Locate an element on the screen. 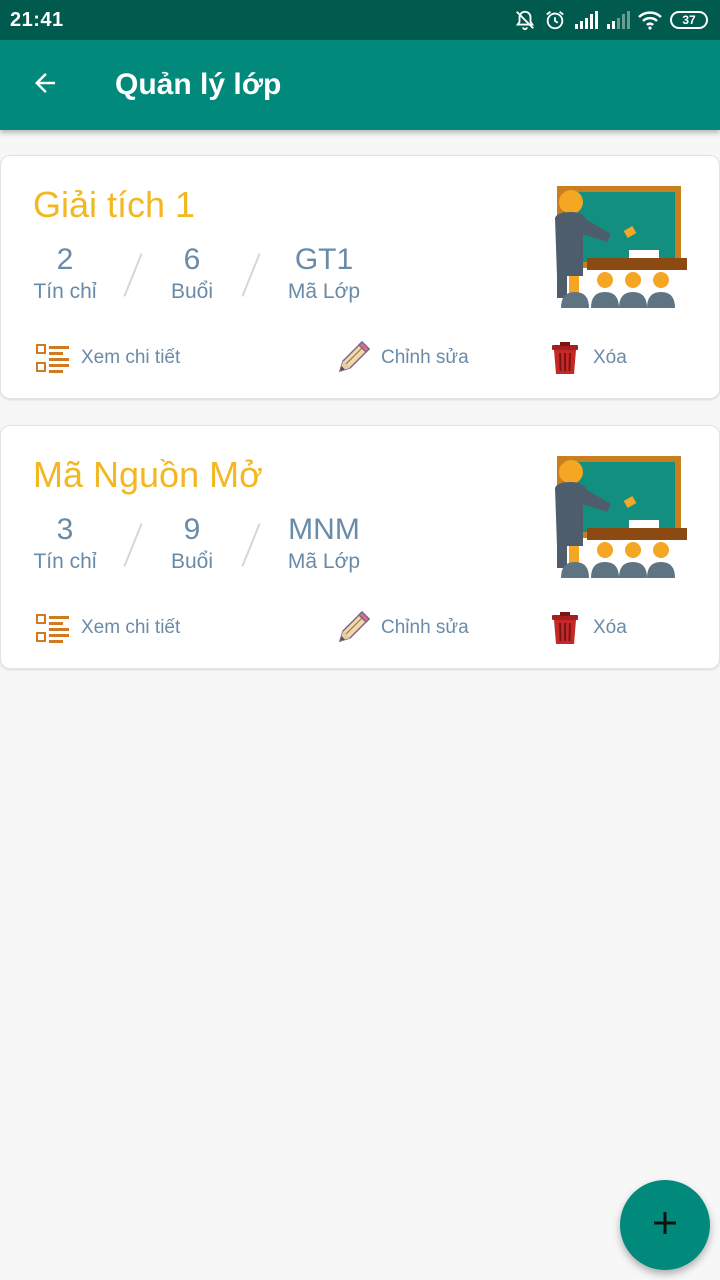 This screenshot has height=1280, width=720. arrow-left-icon is located at coordinates (45, 85).